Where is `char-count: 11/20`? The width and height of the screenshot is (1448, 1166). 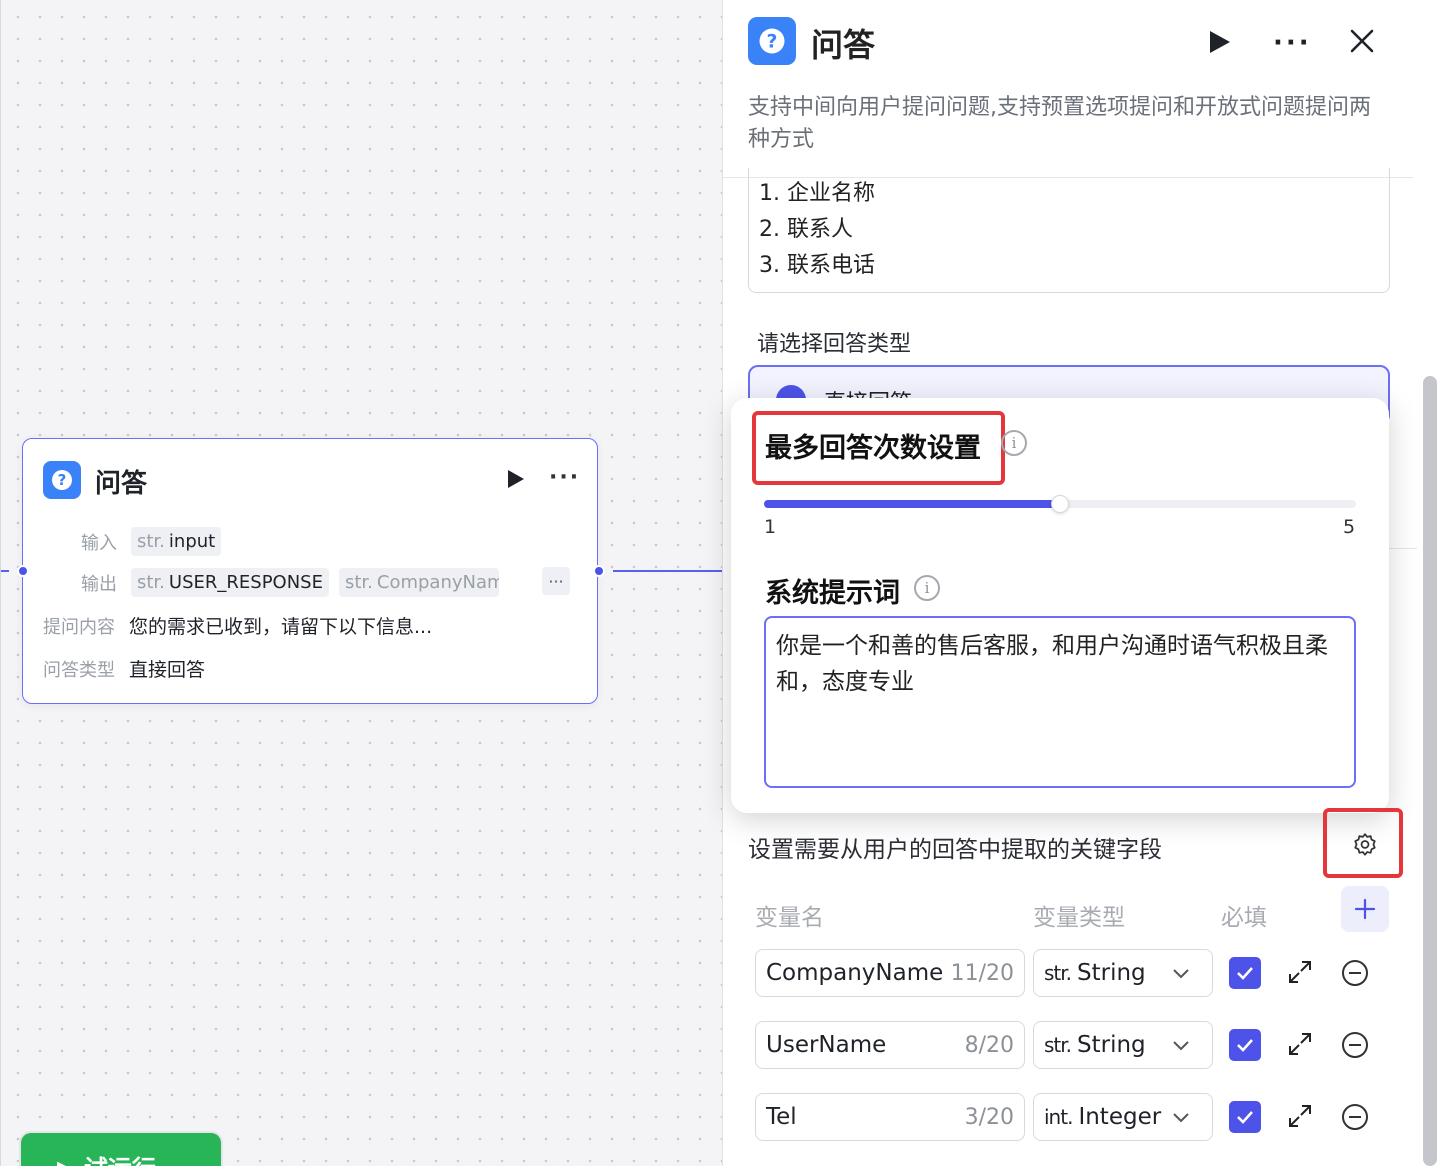
char-count: 11/20 is located at coordinates (982, 973).